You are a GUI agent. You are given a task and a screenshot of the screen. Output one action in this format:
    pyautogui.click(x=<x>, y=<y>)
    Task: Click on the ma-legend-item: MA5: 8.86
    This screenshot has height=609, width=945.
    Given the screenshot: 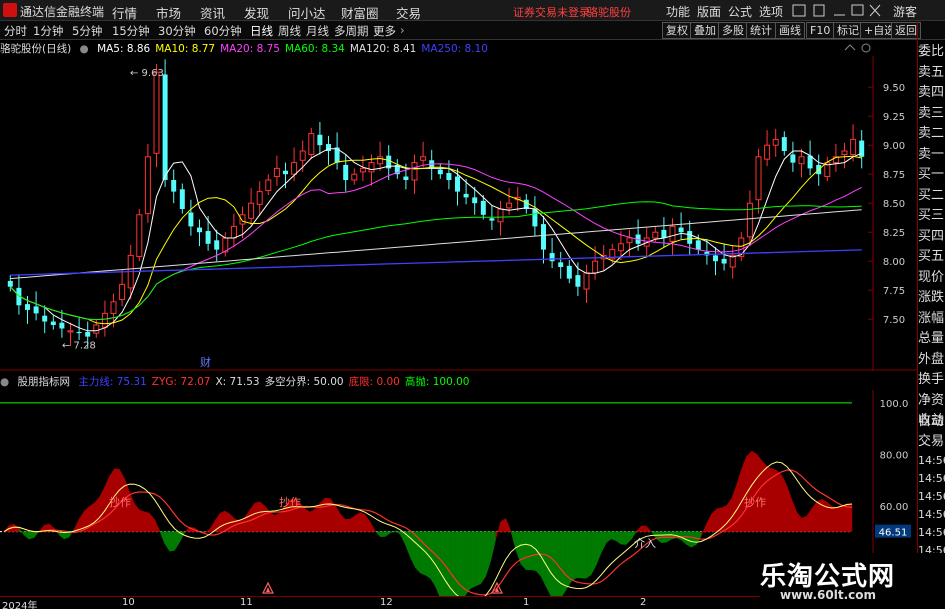 What is the action you would take?
    pyautogui.click(x=124, y=49)
    